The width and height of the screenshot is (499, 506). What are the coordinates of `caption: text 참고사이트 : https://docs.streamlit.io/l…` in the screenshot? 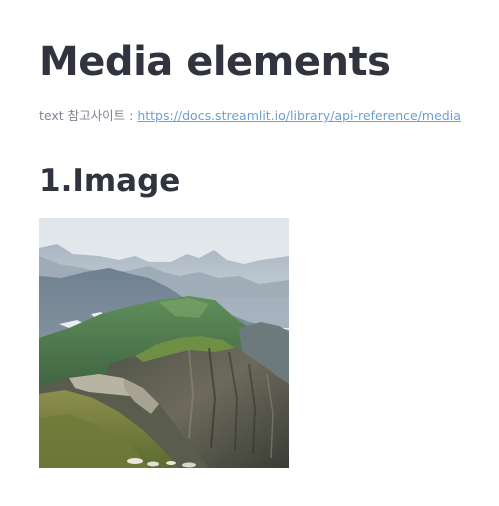 It's located at (250, 116).